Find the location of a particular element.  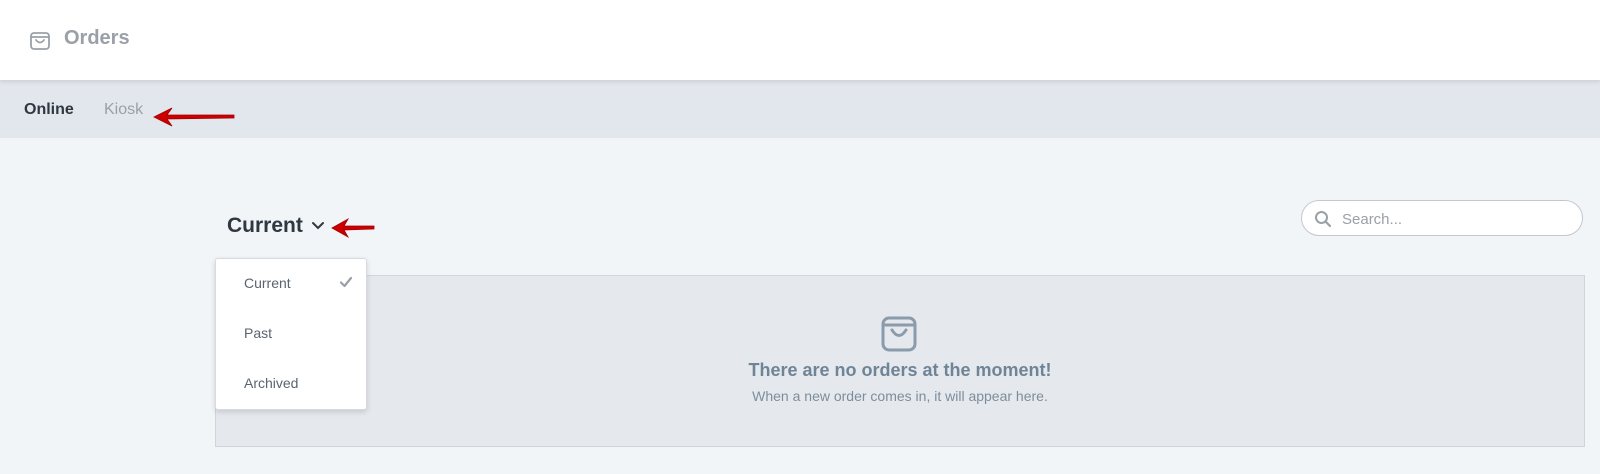

dropdown-item-archived: Archived is located at coordinates (291, 383).